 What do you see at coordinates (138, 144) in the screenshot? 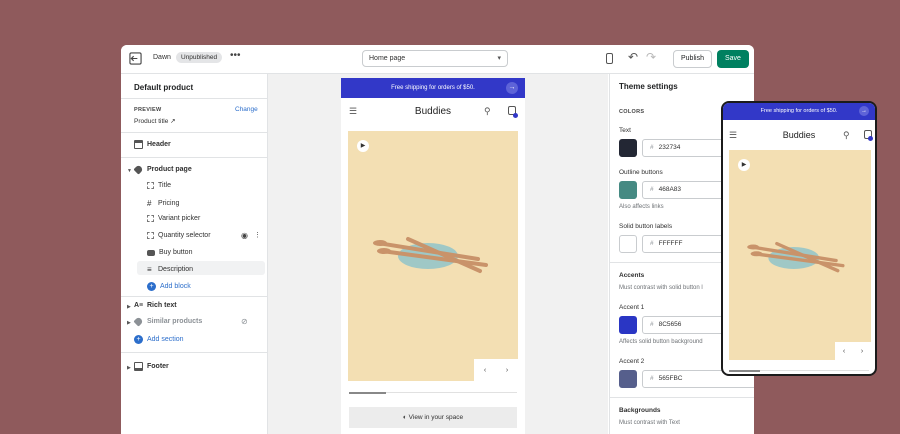
I see `header-section-icon` at bounding box center [138, 144].